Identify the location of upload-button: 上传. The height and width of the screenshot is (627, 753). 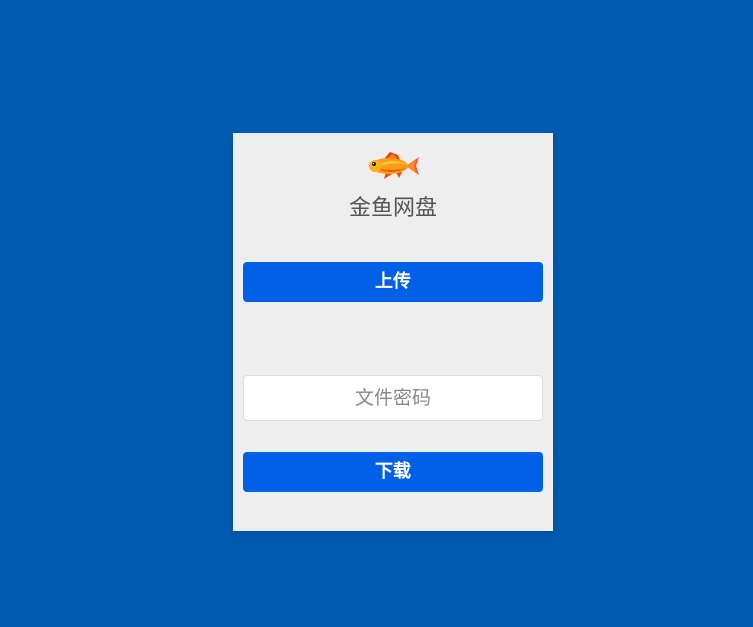
(393, 282).